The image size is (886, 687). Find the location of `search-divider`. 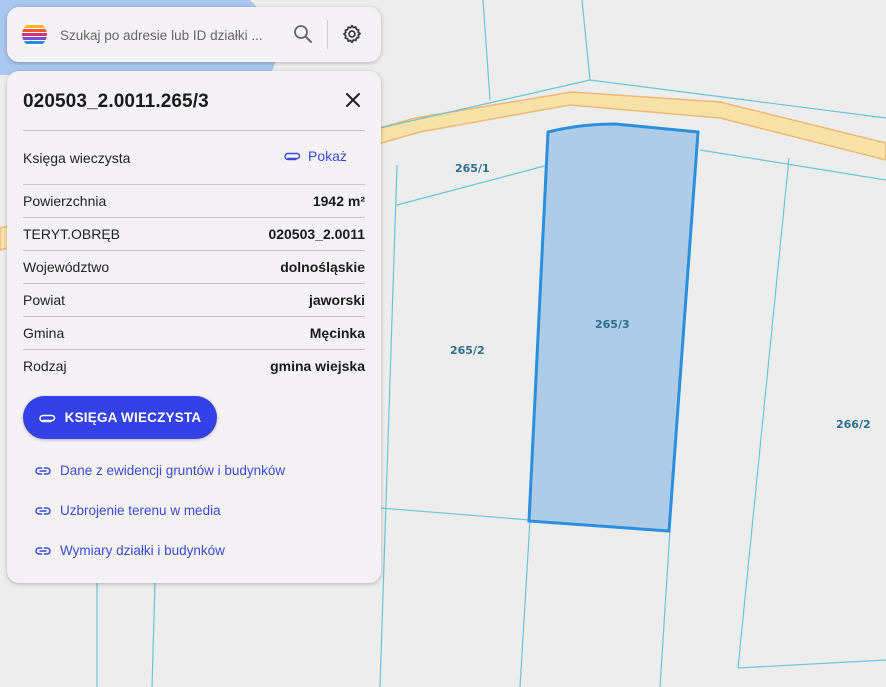

search-divider is located at coordinates (327, 34).